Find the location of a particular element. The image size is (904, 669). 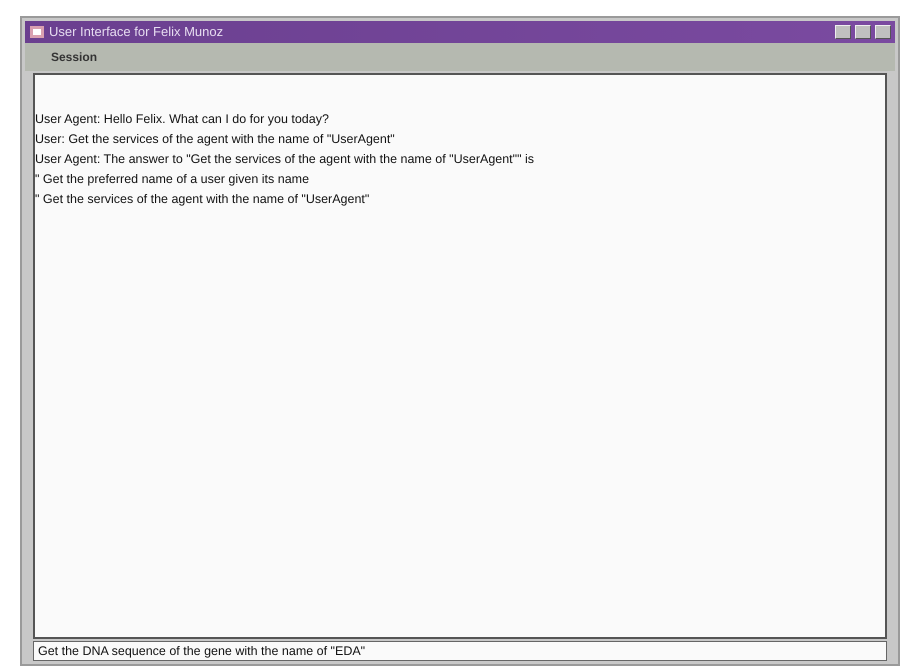

menu-item: Session is located at coordinates (74, 57).